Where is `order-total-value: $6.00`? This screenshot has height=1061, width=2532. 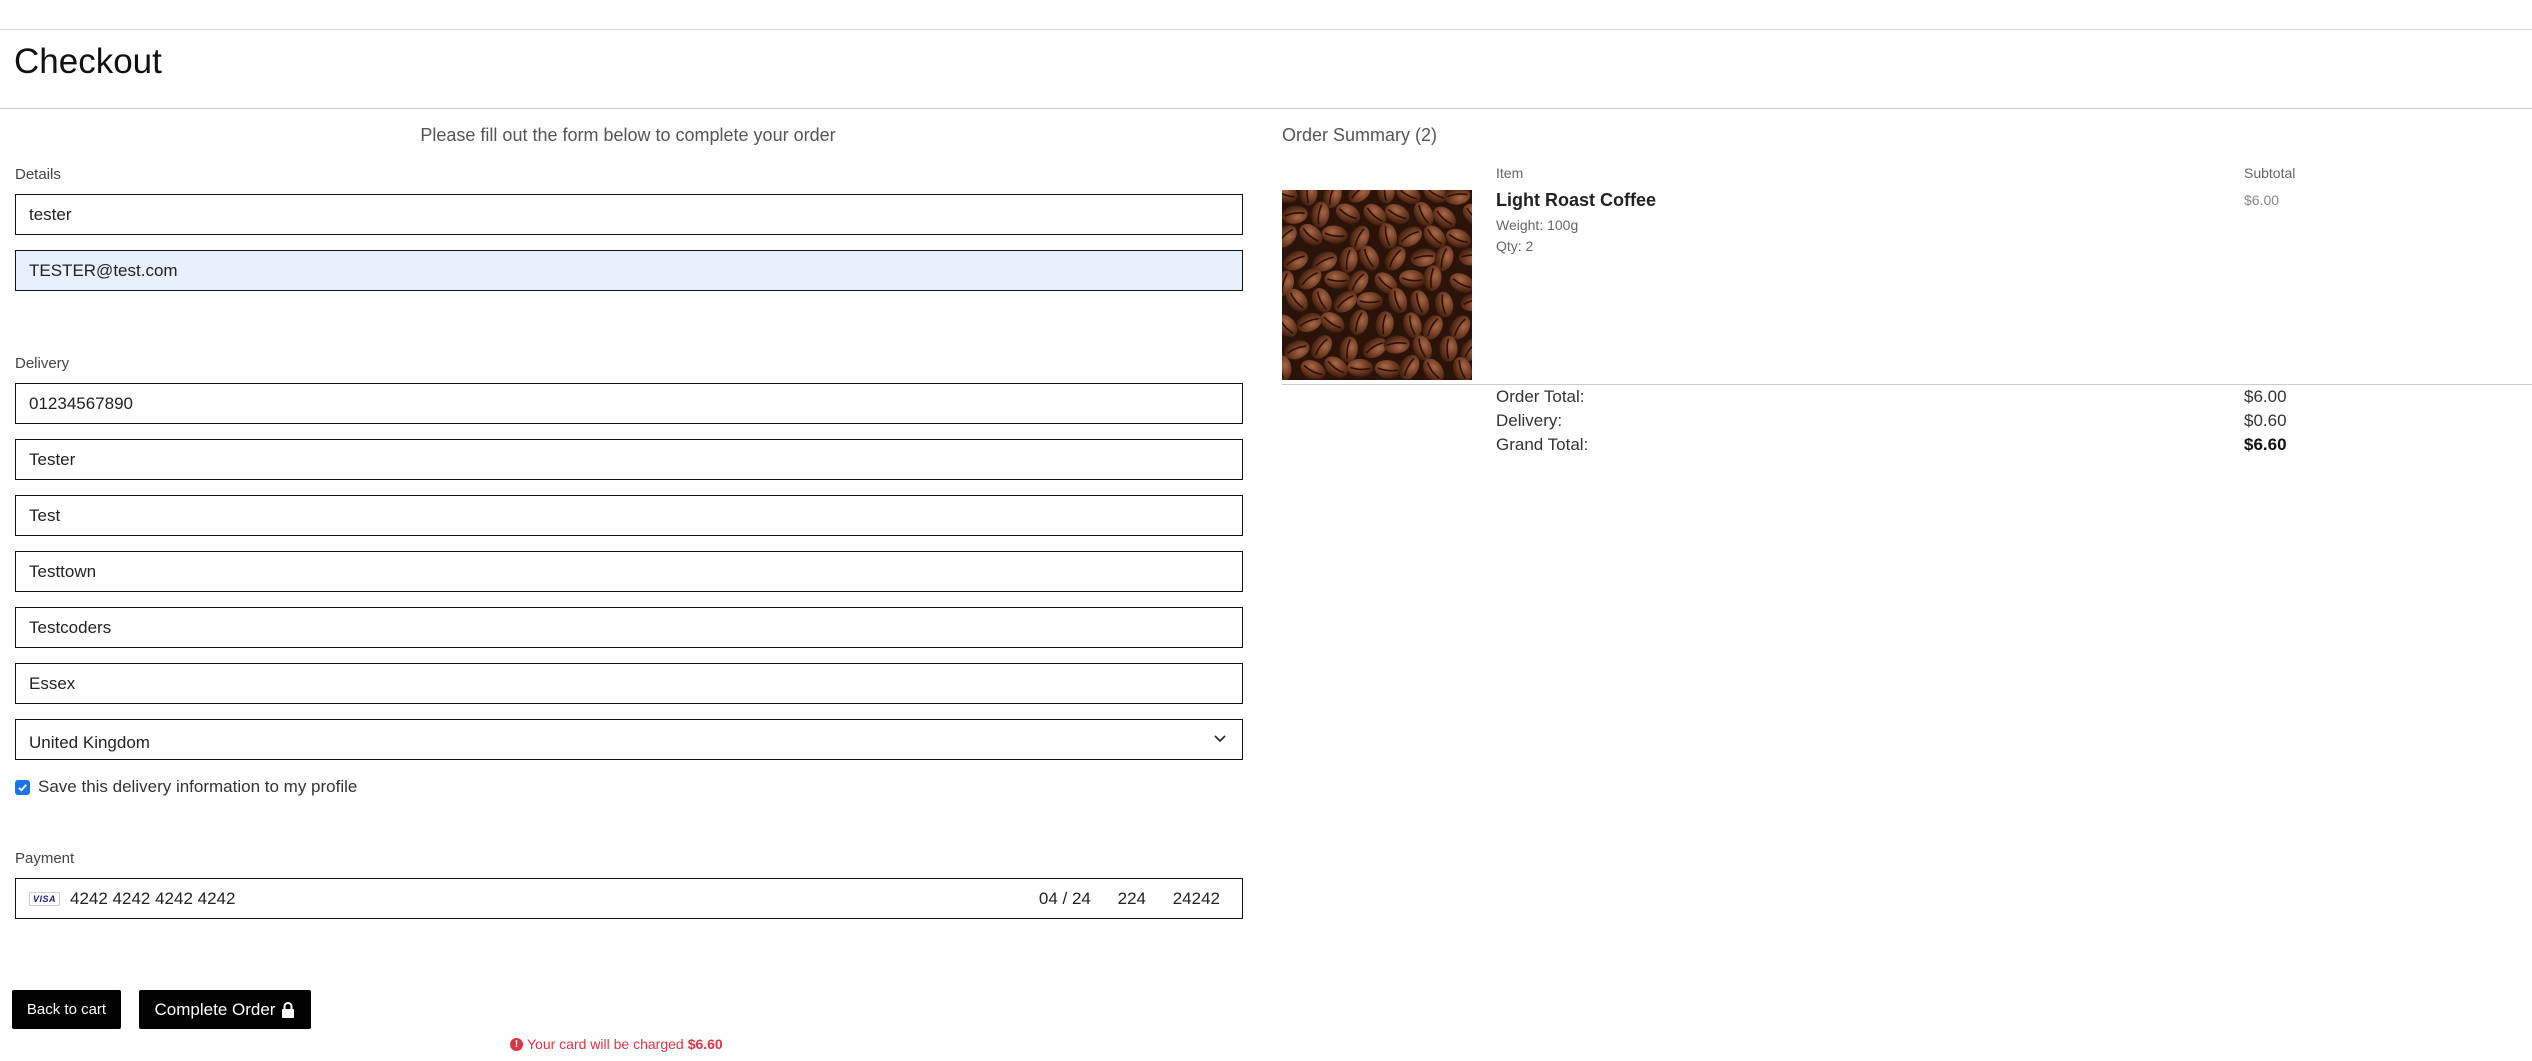 order-total-value: $6.00 is located at coordinates (2265, 396).